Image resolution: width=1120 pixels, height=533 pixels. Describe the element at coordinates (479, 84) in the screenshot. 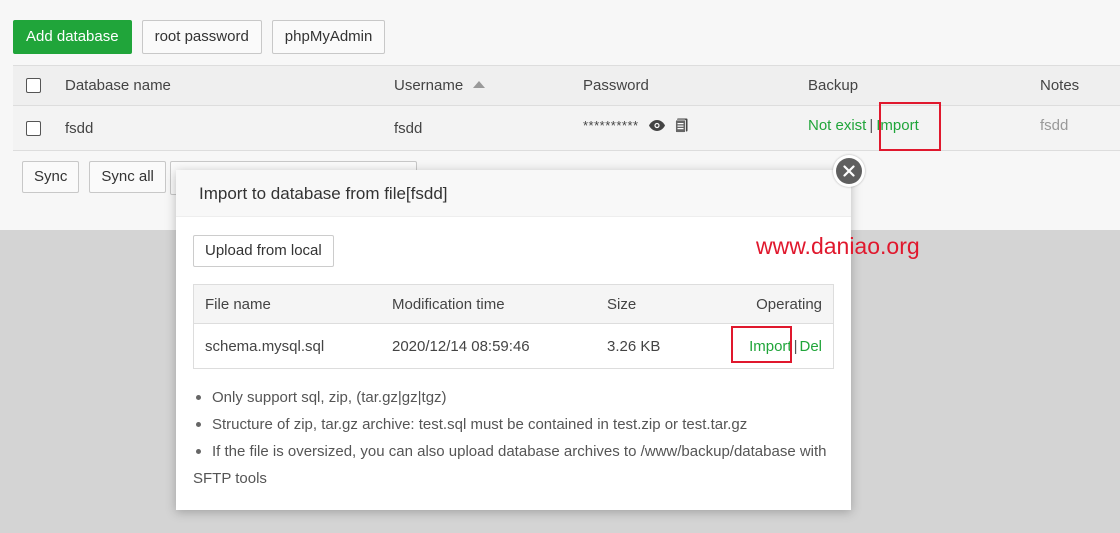

I see `sort-ascending-icon` at that location.